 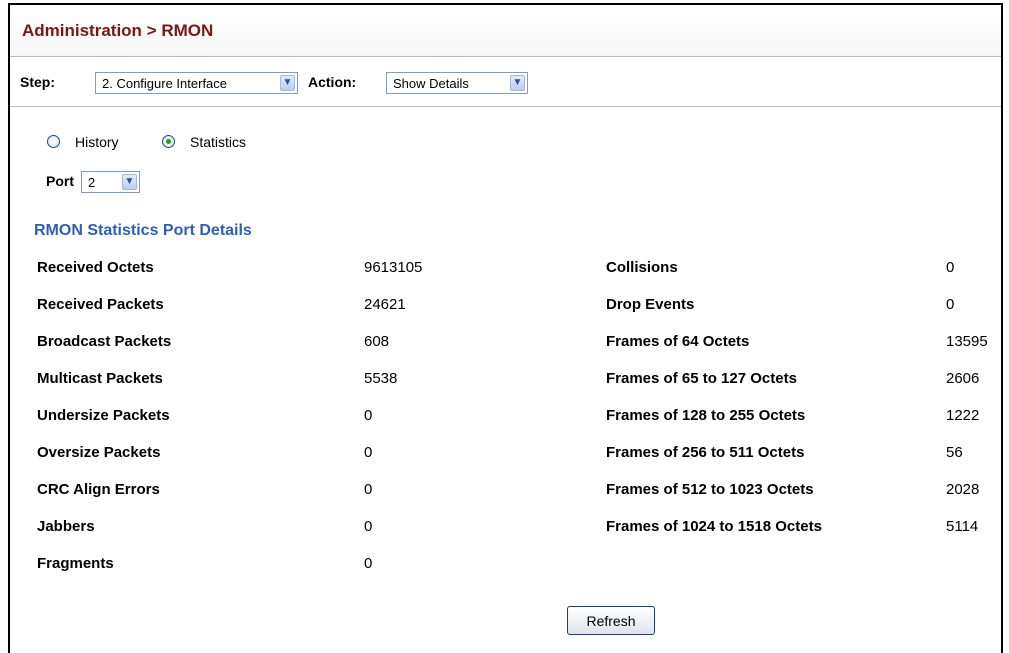 What do you see at coordinates (650, 304) in the screenshot?
I see `stat-label: Drop Events` at bounding box center [650, 304].